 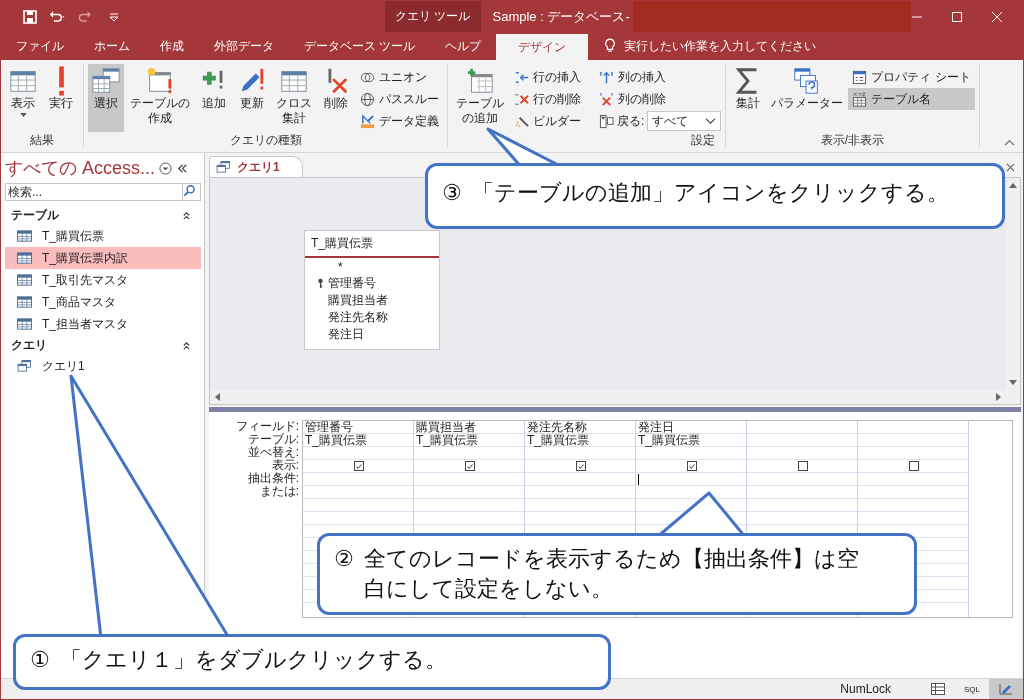 What do you see at coordinates (547, 99) in the screenshot?
I see `ribbon-small-button: 行の削除` at bounding box center [547, 99].